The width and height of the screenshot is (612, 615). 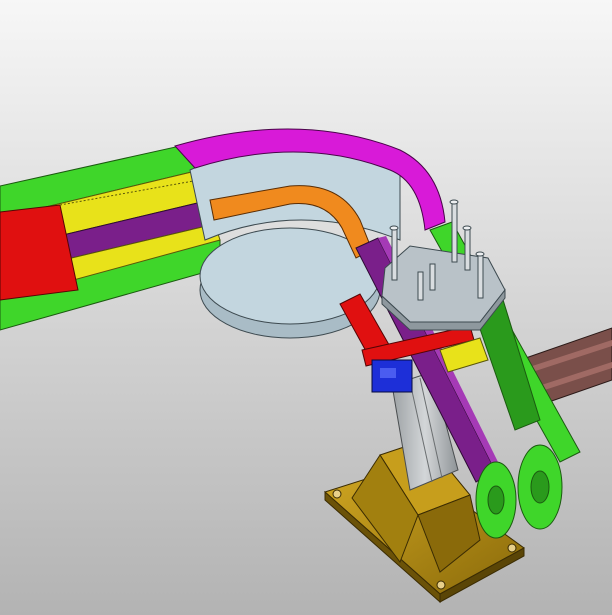 I want to click on top-mounting-plate, so click(x=443, y=288).